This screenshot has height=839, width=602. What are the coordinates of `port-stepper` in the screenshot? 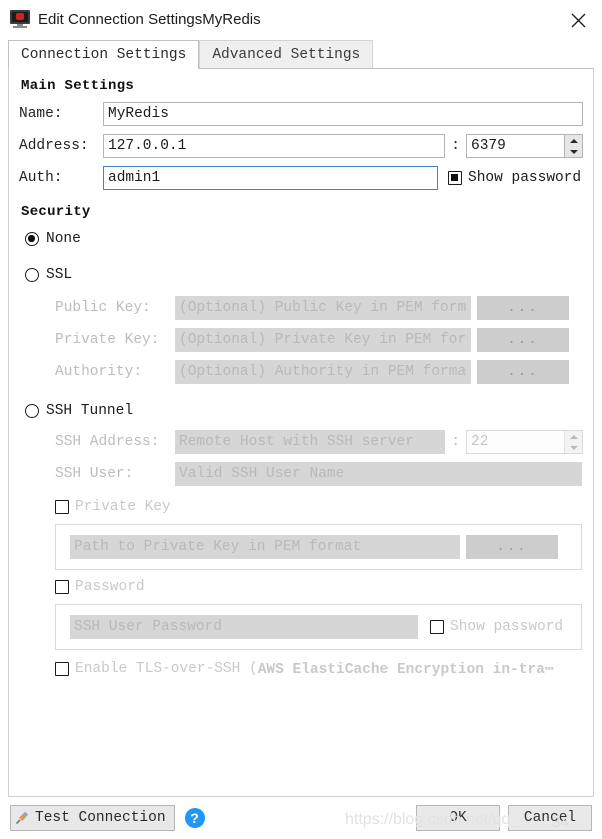 It's located at (524, 146).